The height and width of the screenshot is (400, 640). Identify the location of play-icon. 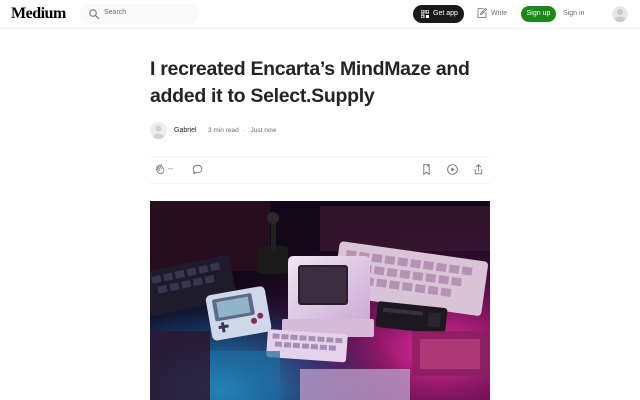
(452, 169).